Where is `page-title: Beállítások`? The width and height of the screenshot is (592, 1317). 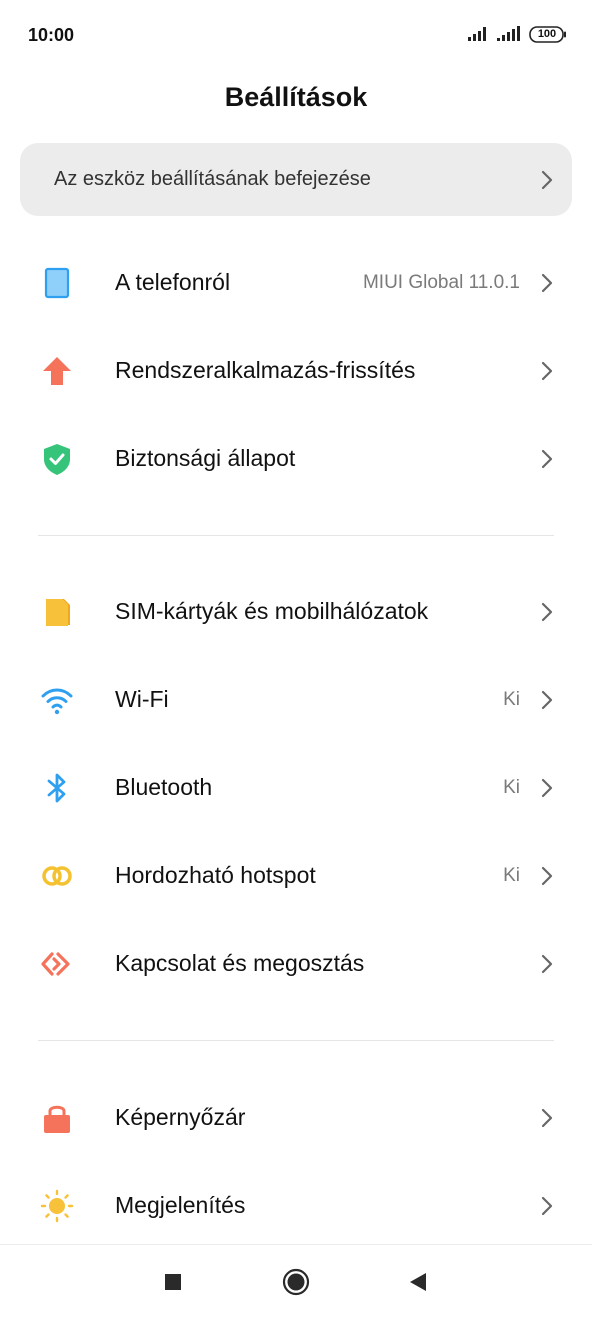 page-title: Beállítások is located at coordinates (296, 97).